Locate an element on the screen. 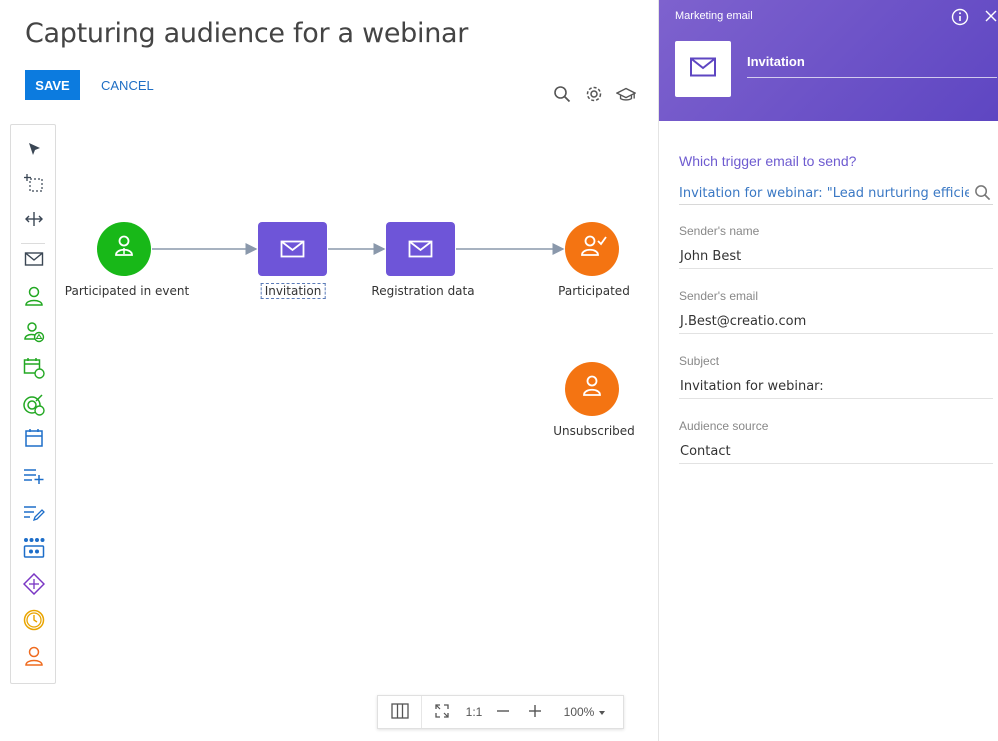 The width and height of the screenshot is (998, 741). zoom-level: 100% is located at coordinates (579, 712).